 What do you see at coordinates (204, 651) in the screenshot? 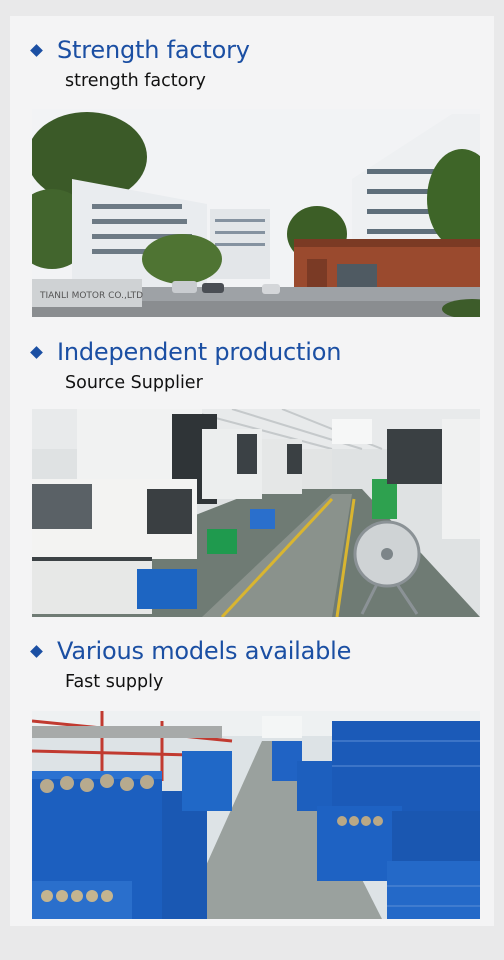
I see `section-title: Various models available` at bounding box center [204, 651].